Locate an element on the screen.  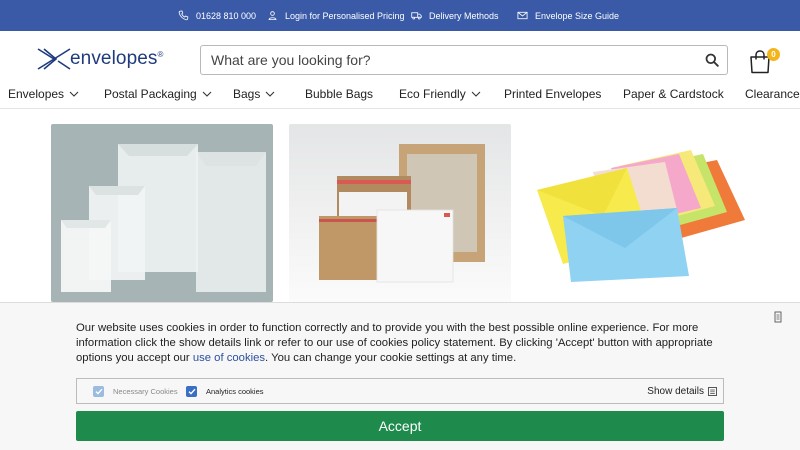
site-logo: envelopes® is located at coordinates (100, 59).